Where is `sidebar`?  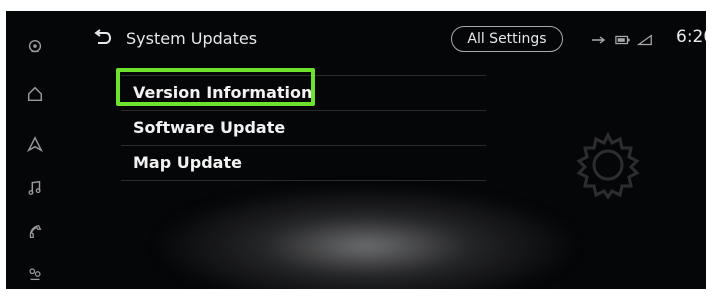
sidebar is located at coordinates (36, 150).